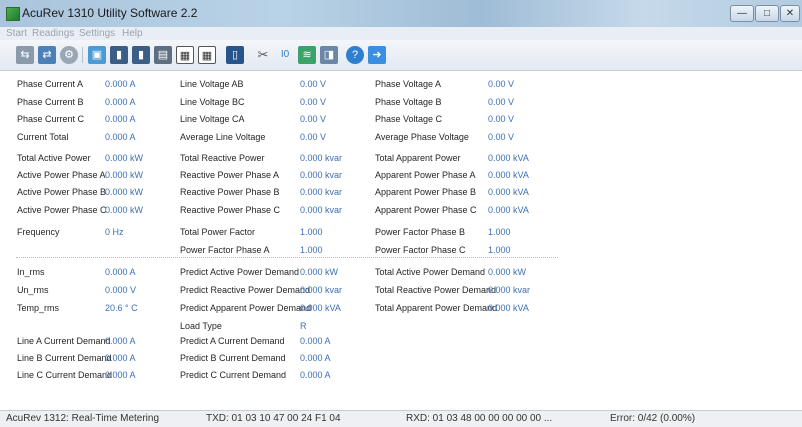  What do you see at coordinates (51, 119) in the screenshot?
I see `phase-current-c-label: Phase Current C` at bounding box center [51, 119].